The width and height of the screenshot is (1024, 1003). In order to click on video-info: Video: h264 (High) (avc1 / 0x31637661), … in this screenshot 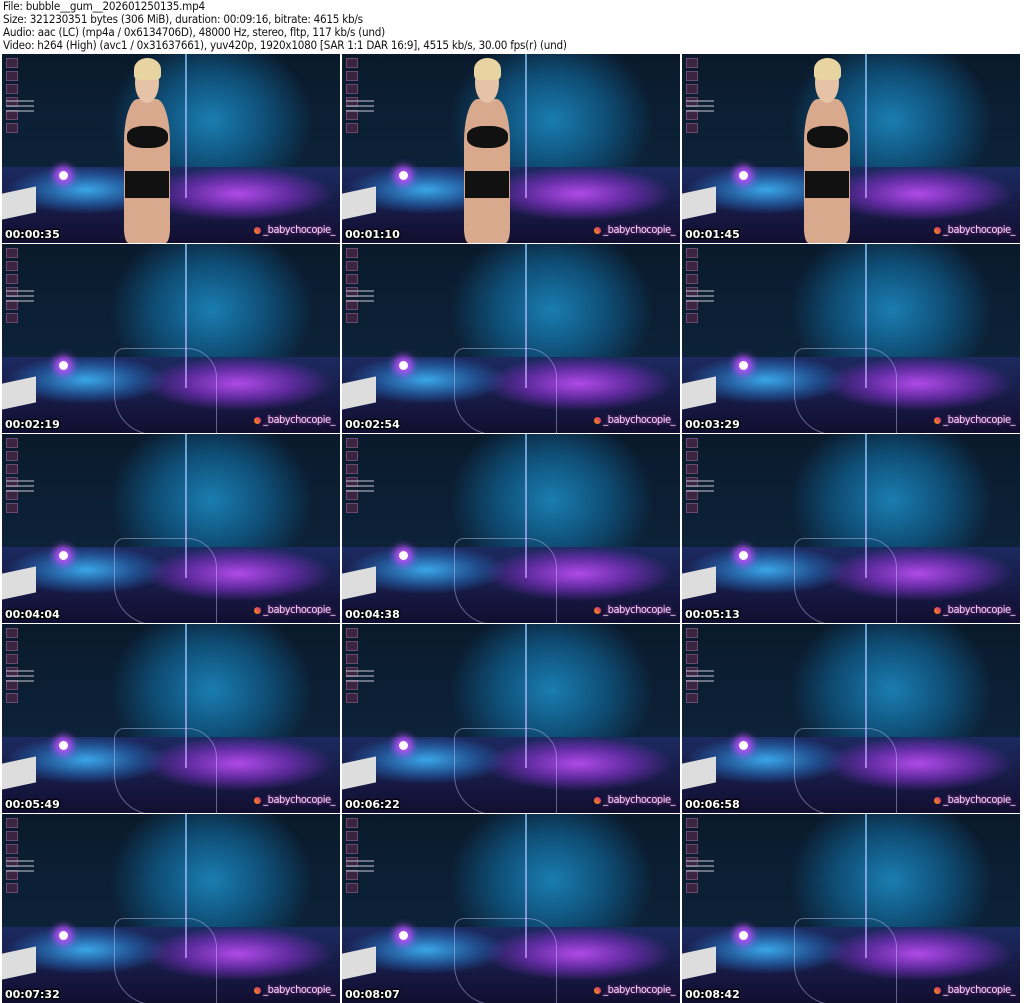, I will do `click(285, 45)`.